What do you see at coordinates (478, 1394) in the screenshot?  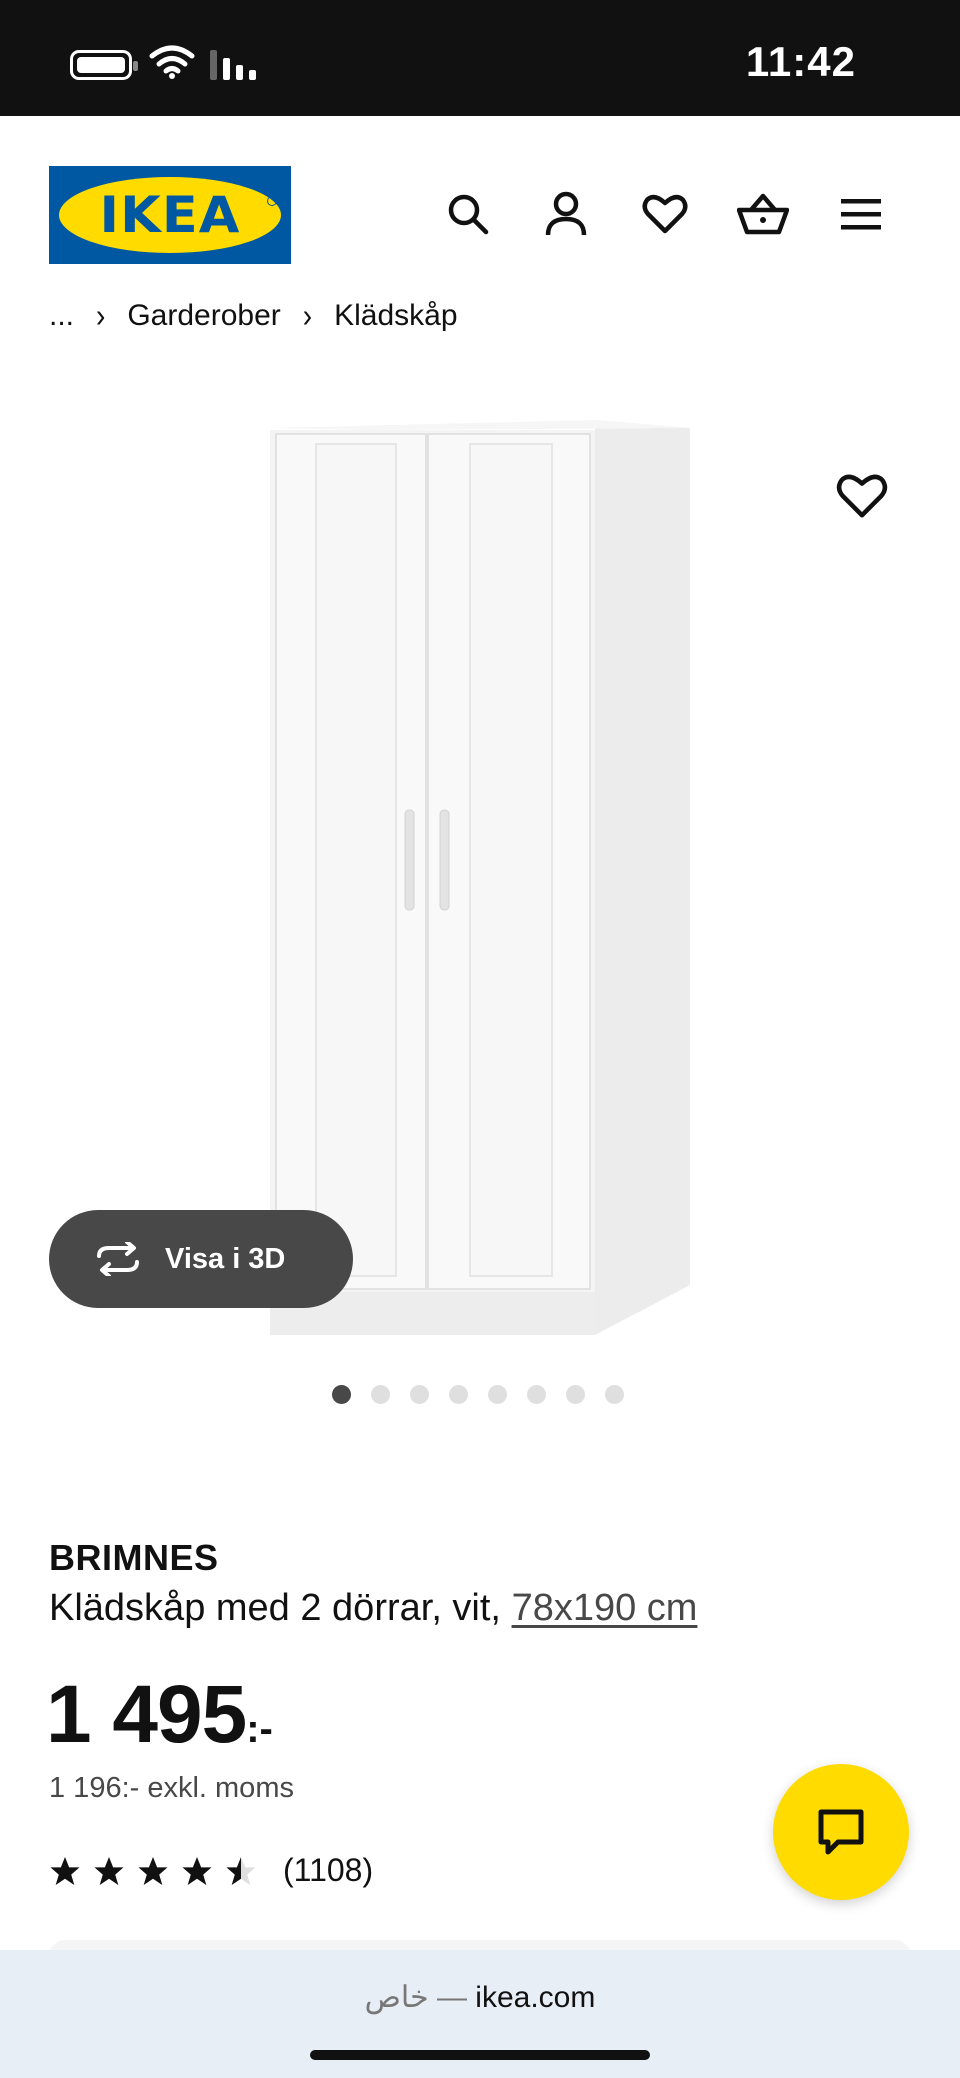 I see `carousel-dots` at bounding box center [478, 1394].